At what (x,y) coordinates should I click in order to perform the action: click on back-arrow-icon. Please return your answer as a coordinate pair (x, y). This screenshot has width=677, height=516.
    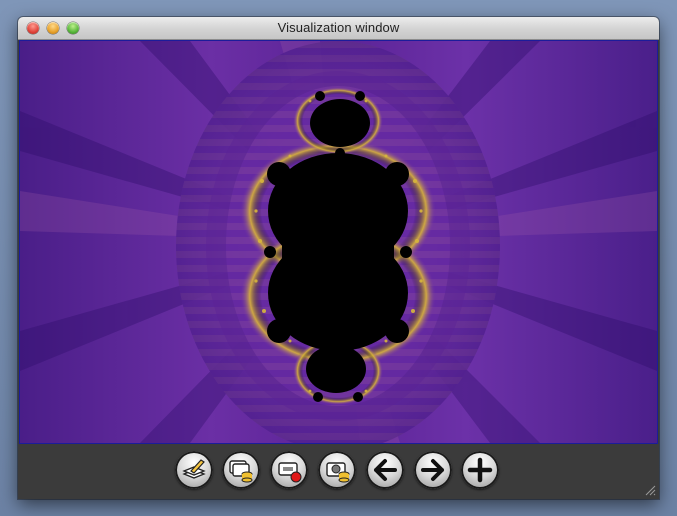
    Looking at the image, I should click on (385, 470).